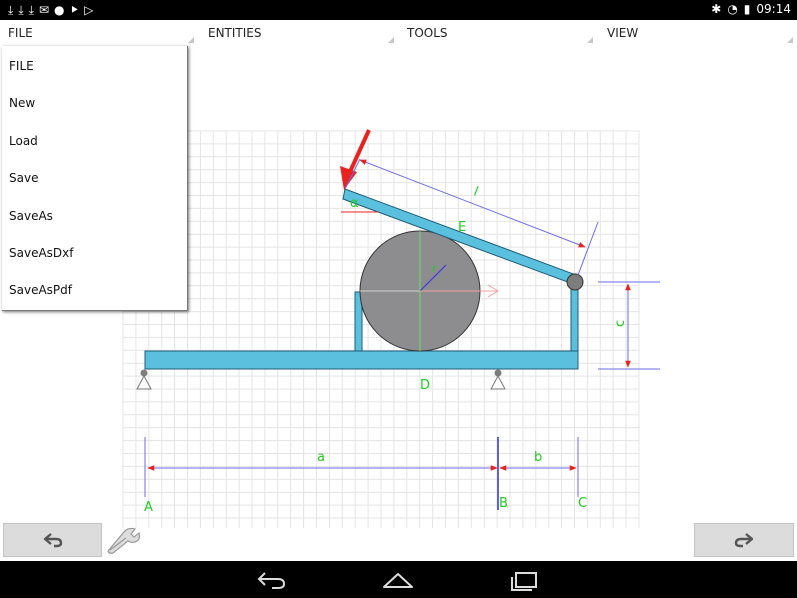  I want to click on file-menu-header: FILE, so click(94, 64).